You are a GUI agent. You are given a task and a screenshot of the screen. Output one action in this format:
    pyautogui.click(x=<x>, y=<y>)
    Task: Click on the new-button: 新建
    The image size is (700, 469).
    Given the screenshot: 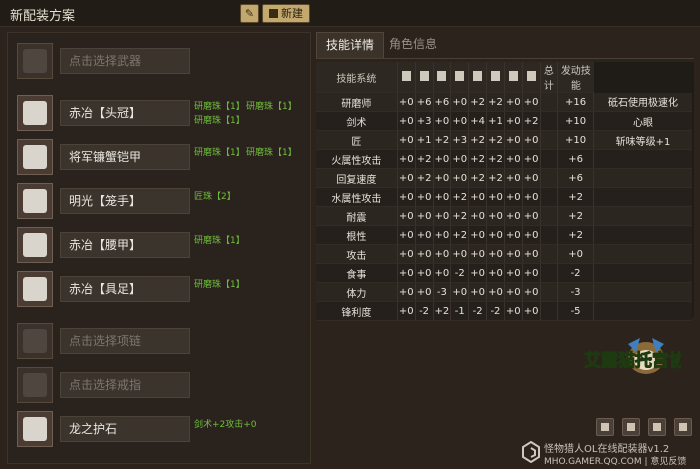 What is the action you would take?
    pyautogui.click(x=286, y=13)
    